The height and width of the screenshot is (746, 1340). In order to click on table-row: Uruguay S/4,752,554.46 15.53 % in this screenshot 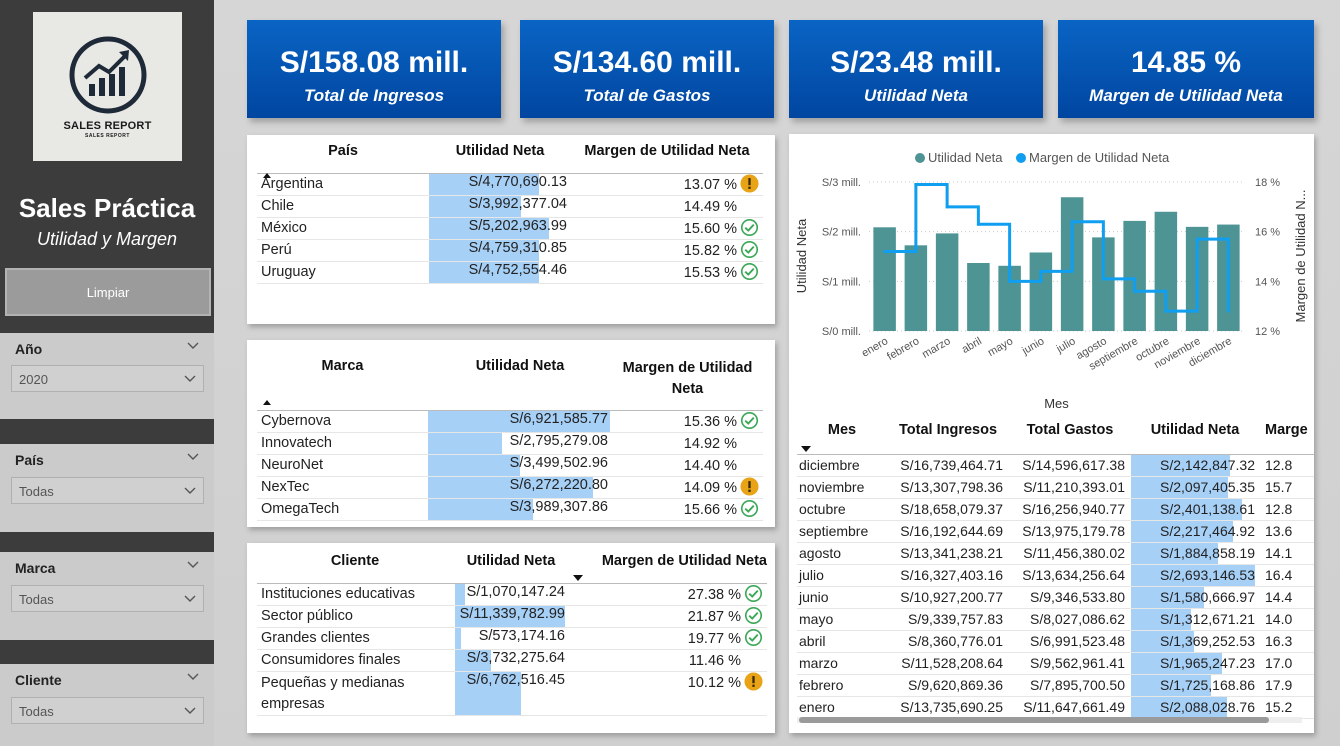, I will do `click(510, 272)`.